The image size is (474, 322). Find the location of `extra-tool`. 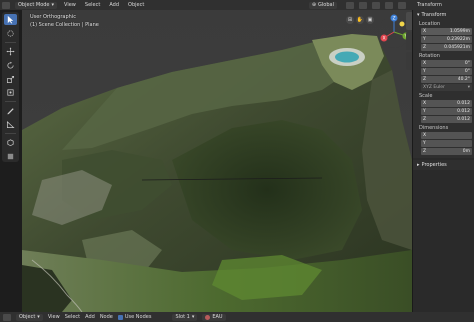

extra-tool is located at coordinates (10, 156).